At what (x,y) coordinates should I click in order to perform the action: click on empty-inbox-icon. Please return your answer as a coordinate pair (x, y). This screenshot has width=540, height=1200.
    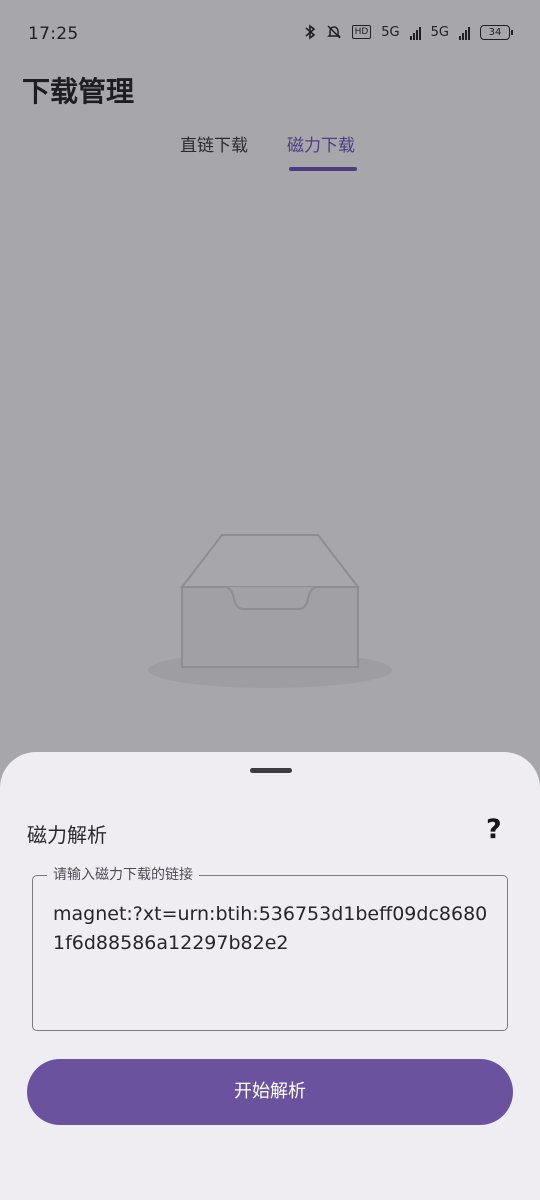
    Looking at the image, I should click on (270, 611).